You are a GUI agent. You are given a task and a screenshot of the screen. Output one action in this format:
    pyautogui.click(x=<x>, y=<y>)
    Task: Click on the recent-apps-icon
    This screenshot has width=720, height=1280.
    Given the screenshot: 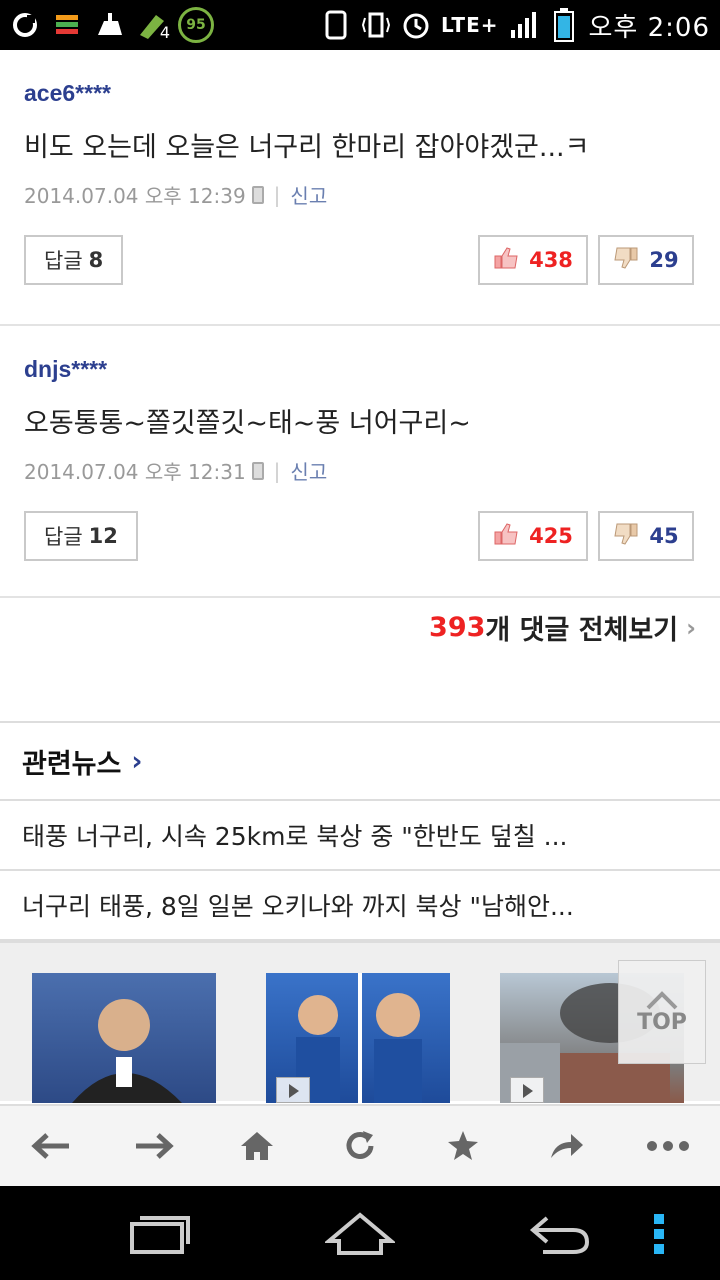 What is the action you would take?
    pyautogui.click(x=160, y=1234)
    